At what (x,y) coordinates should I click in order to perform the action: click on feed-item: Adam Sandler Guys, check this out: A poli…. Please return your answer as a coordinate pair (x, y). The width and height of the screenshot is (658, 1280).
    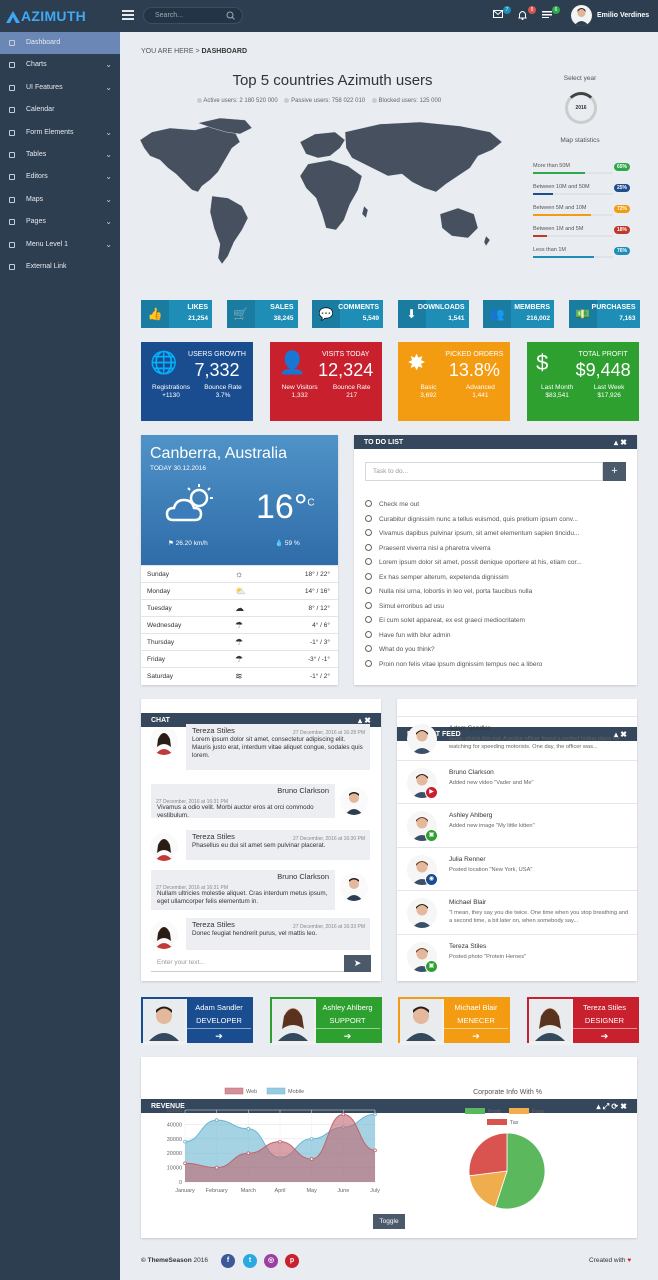
    Looking at the image, I should click on (517, 737).